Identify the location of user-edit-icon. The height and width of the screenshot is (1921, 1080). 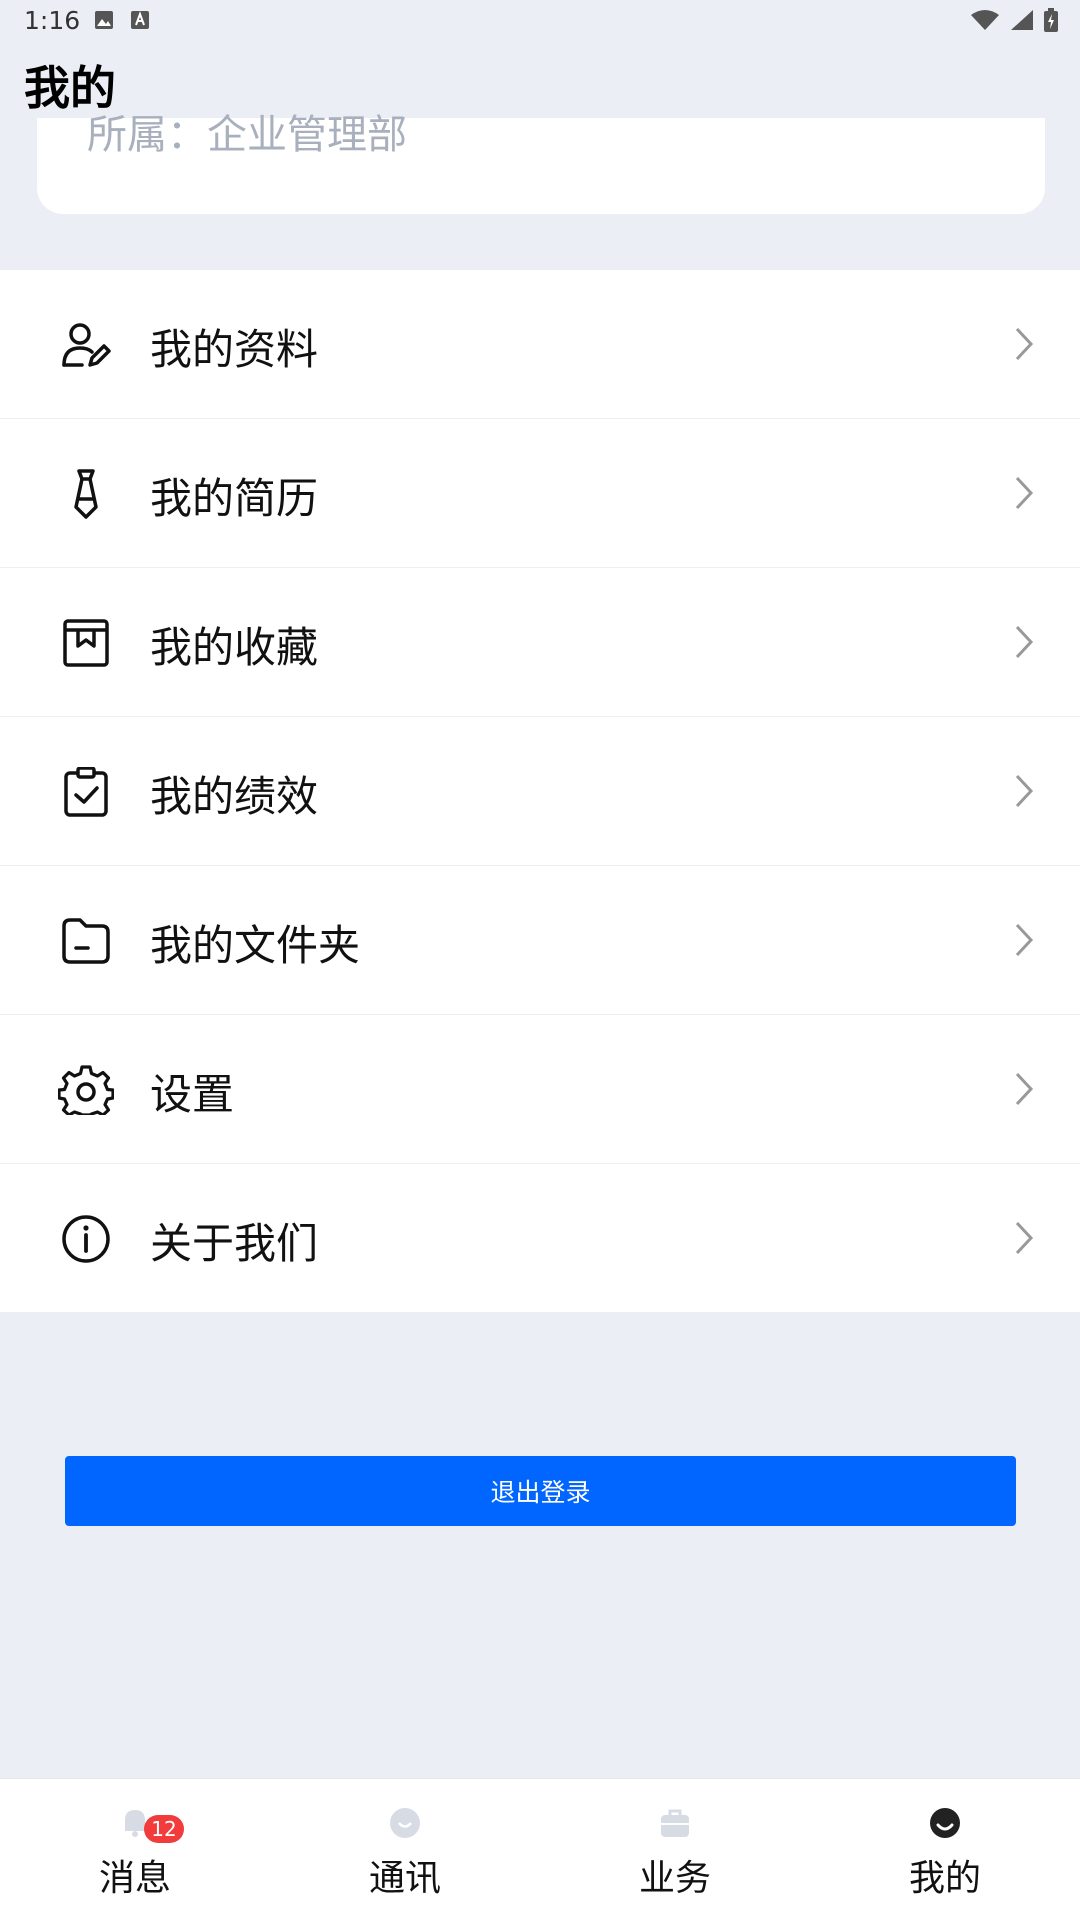
(86, 345).